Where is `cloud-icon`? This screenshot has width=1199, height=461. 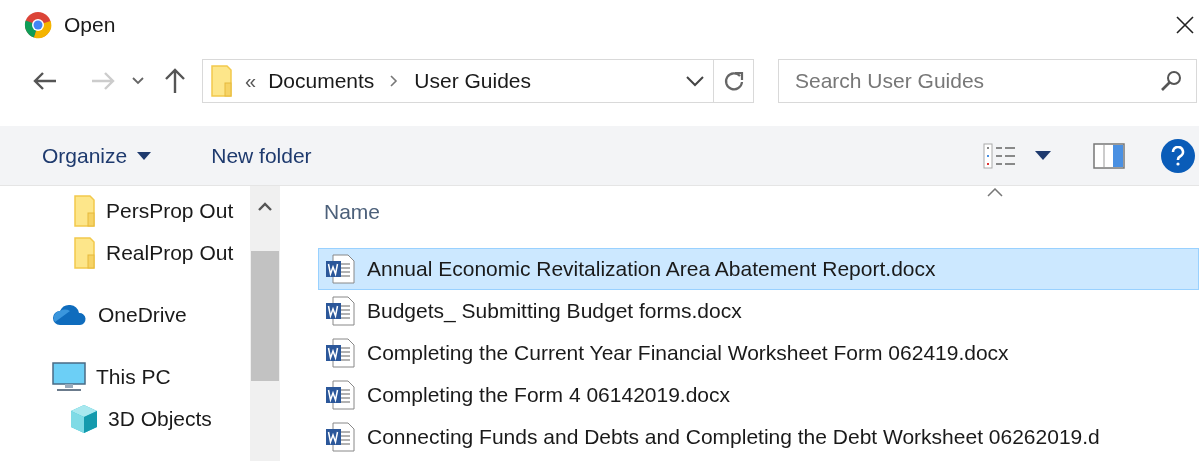 cloud-icon is located at coordinates (70, 315).